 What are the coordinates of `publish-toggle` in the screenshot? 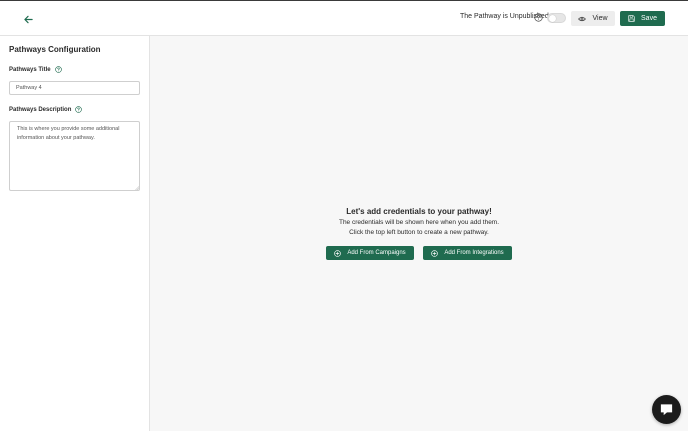 It's located at (556, 18).